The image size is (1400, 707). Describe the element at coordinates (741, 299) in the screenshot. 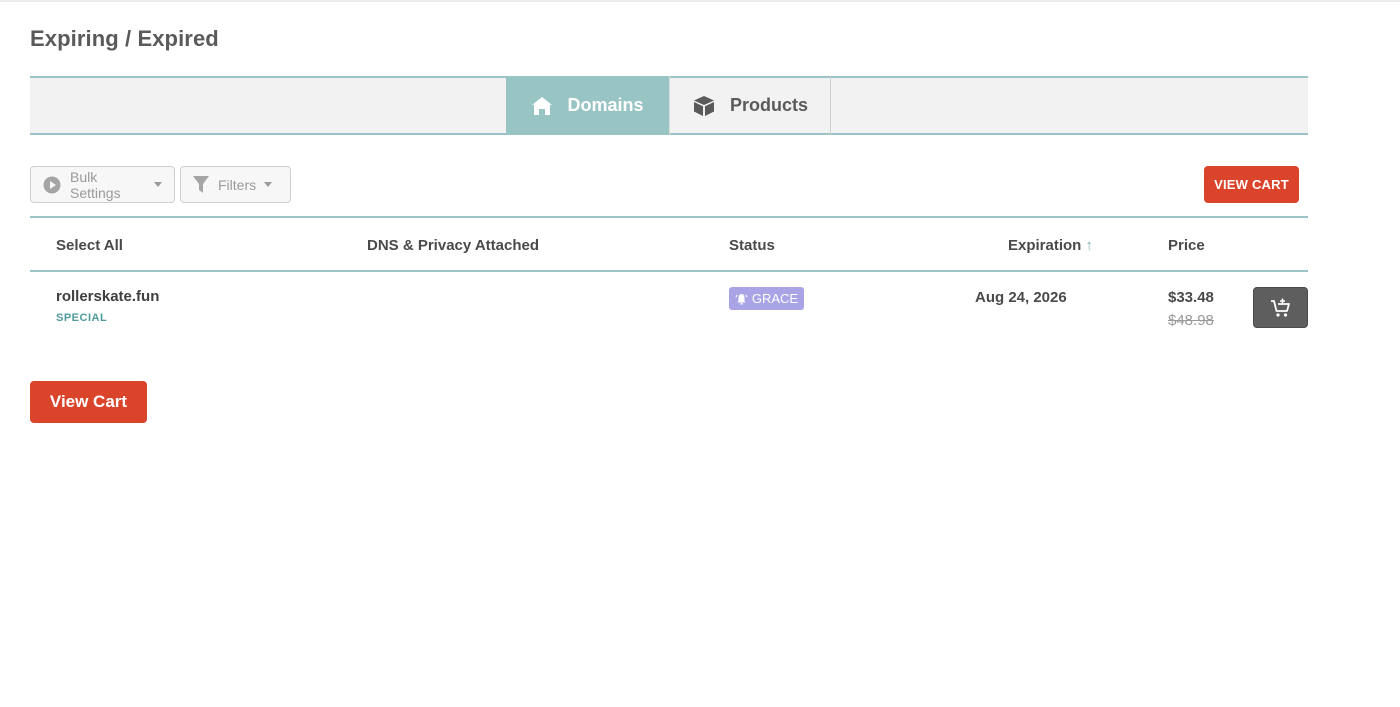

I see `alarm-bell-icon` at that location.